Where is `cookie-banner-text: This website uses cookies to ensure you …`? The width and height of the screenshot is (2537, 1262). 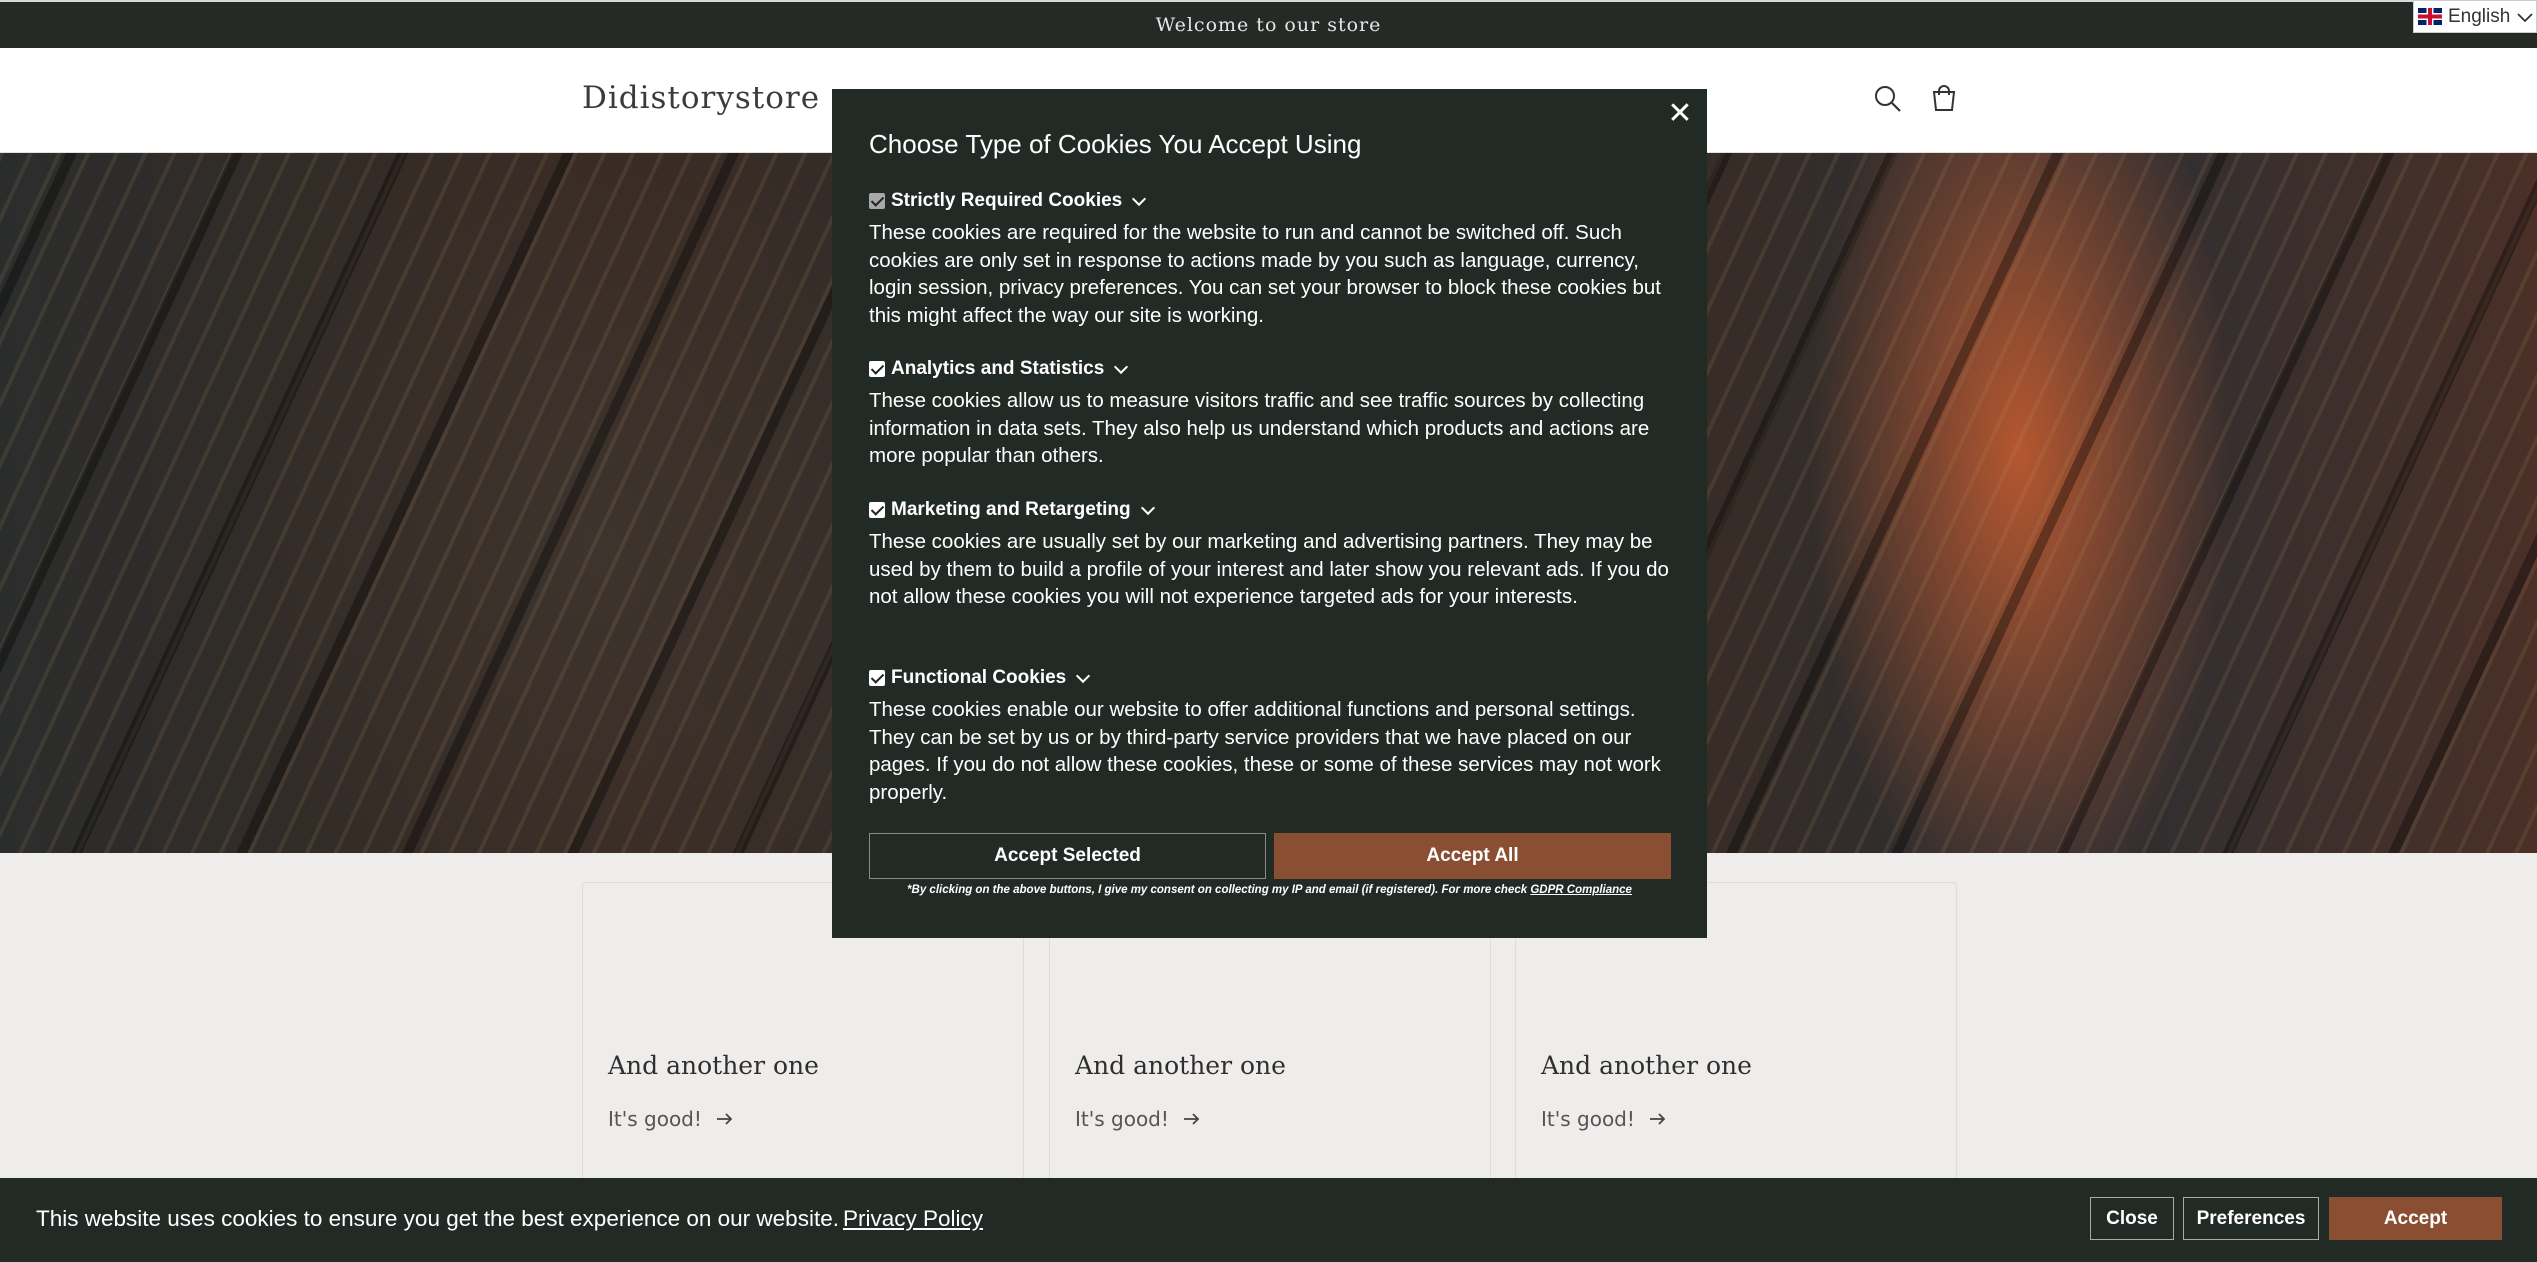 cookie-banner-text: This website uses cookies to ensure you … is located at coordinates (437, 1218).